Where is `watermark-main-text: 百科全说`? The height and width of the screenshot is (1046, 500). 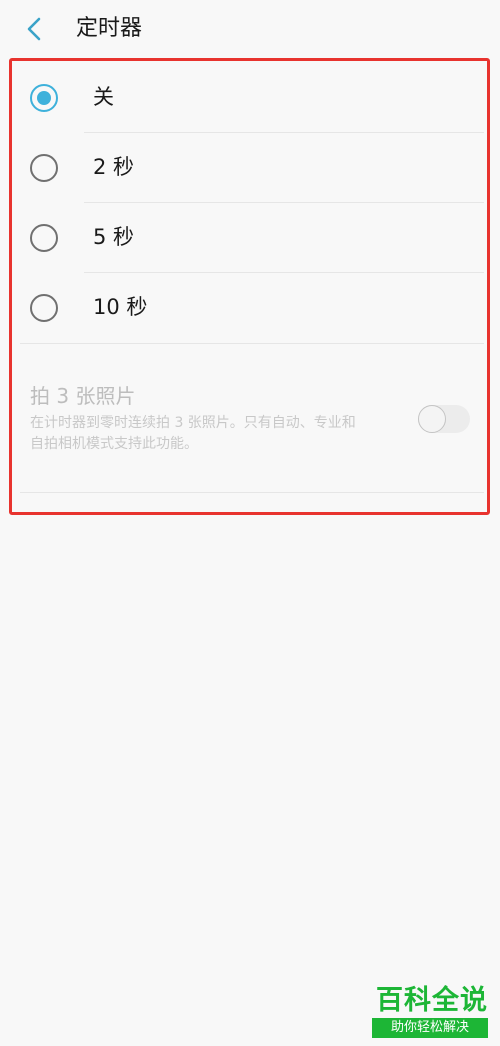
watermark-main-text: 百科全说 is located at coordinates (432, 1000).